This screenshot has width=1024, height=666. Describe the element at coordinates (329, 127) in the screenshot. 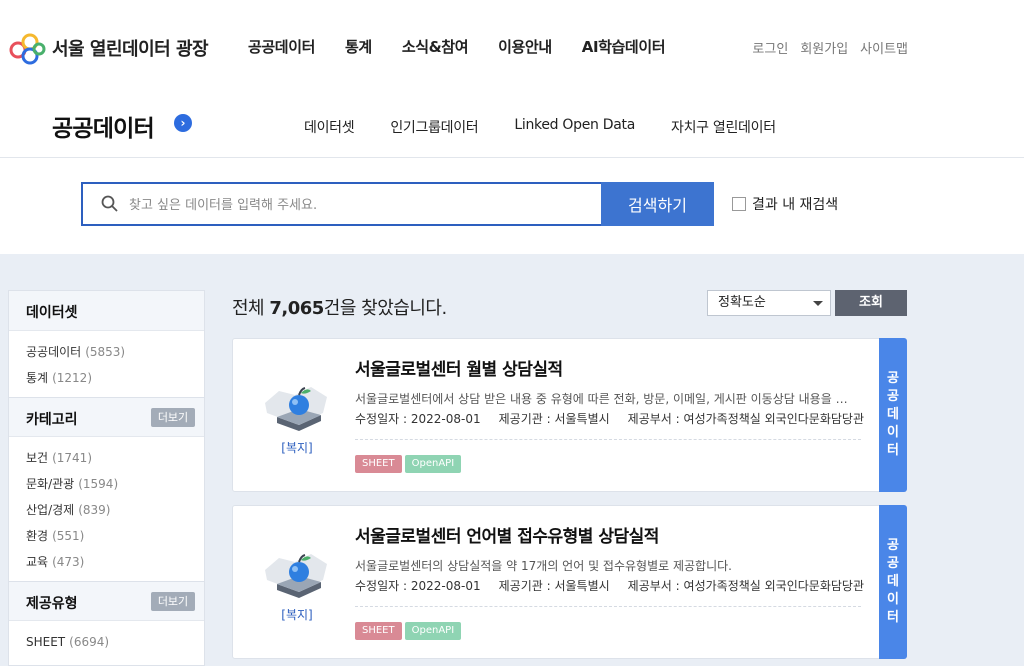

I see `tab-dataset: 데이터셋` at that location.